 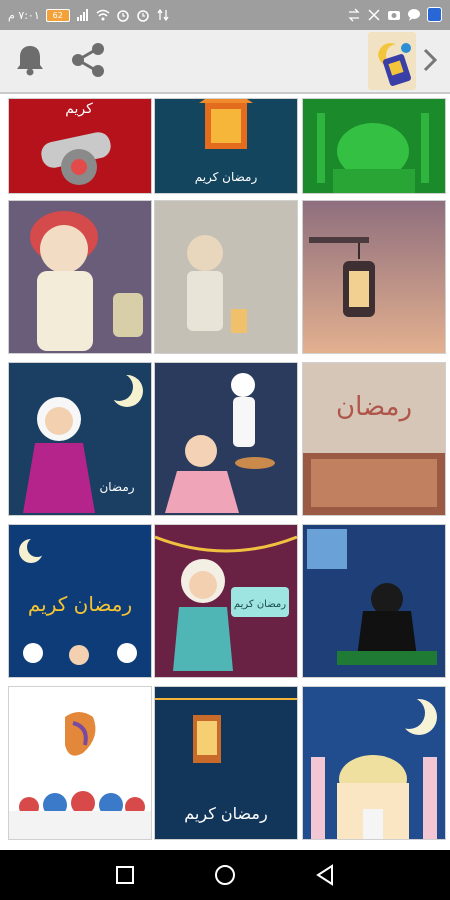 I want to click on status-right, so click(x=394, y=14).